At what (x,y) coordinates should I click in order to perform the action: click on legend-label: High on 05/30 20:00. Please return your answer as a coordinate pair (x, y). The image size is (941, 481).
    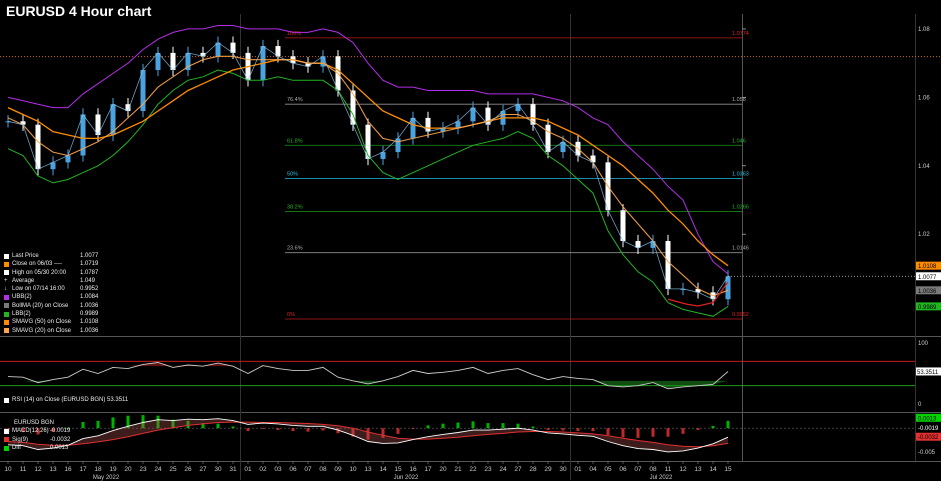
    Looking at the image, I should click on (39, 272).